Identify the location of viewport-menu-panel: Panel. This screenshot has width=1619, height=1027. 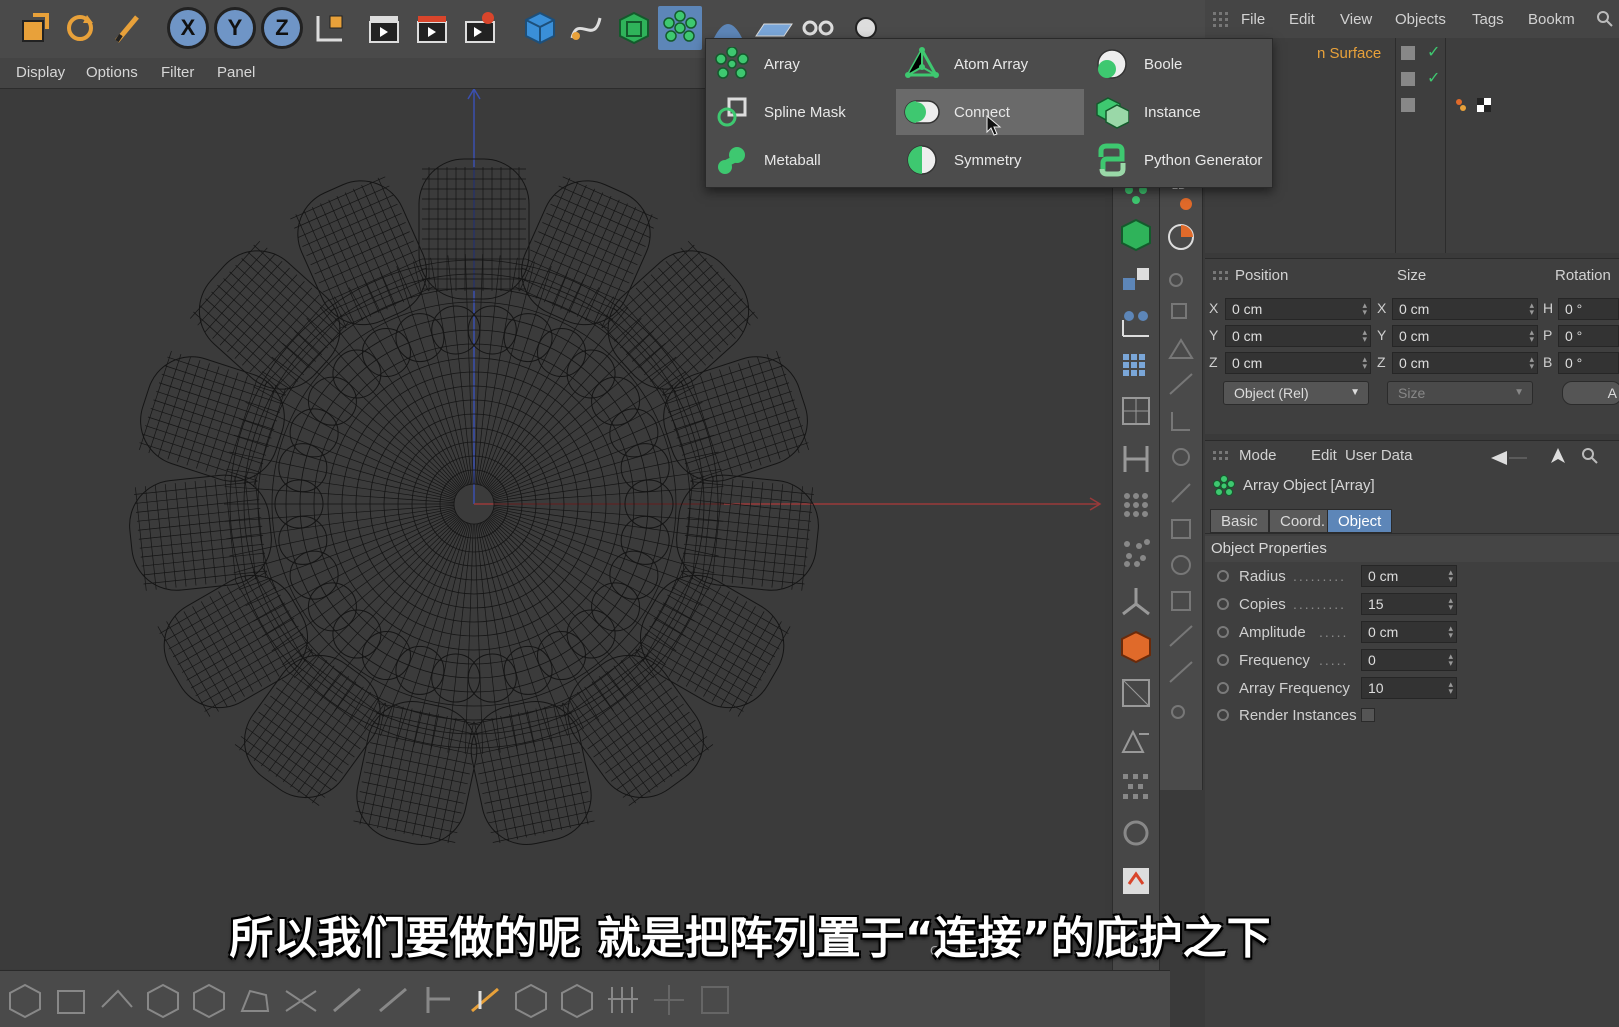
(236, 72).